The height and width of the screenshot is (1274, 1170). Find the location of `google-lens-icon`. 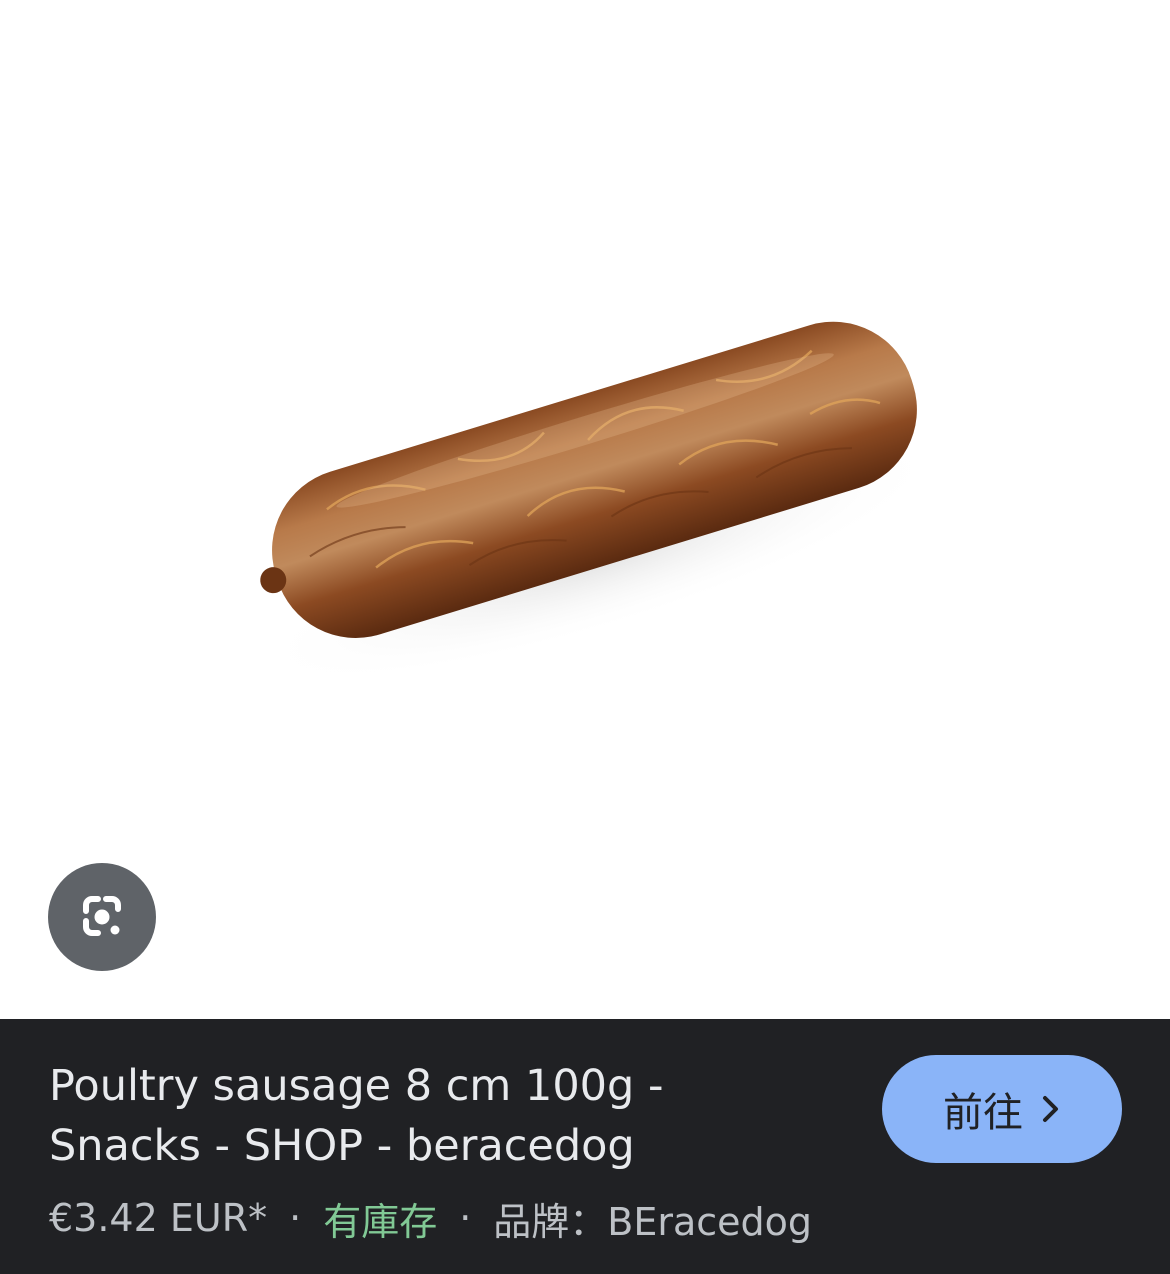

google-lens-icon is located at coordinates (102, 916).